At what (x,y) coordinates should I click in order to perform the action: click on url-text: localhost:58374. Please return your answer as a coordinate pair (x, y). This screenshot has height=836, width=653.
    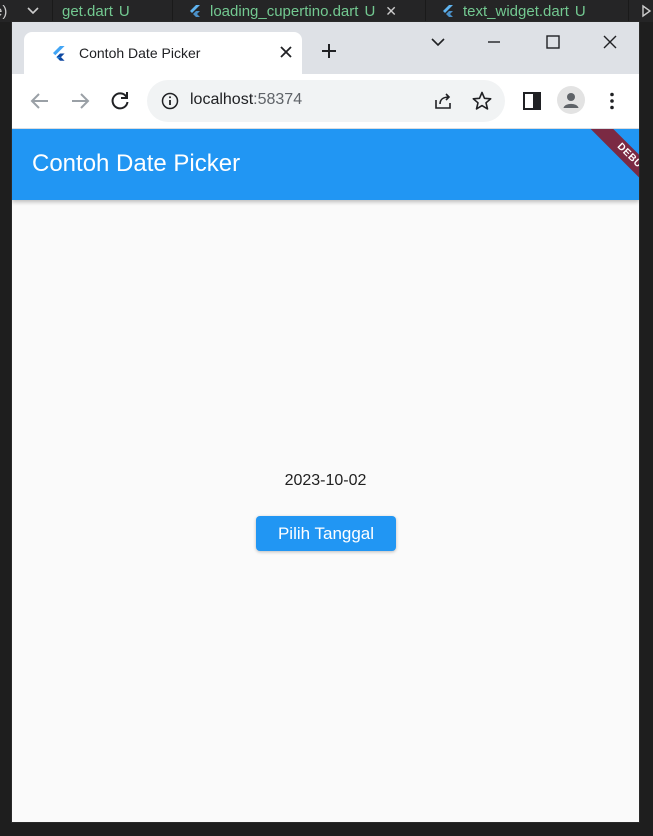
    Looking at the image, I should click on (246, 100).